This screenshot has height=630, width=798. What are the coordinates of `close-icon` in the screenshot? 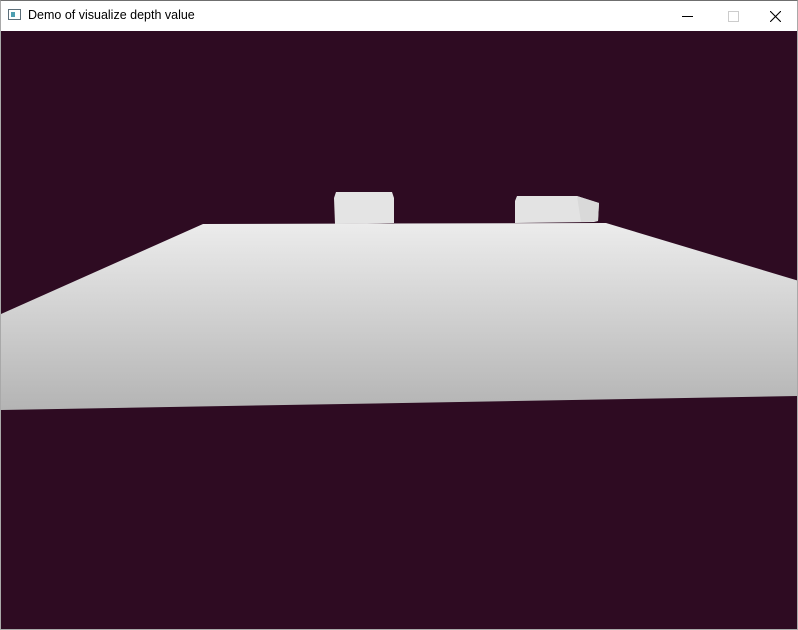 It's located at (775, 16).